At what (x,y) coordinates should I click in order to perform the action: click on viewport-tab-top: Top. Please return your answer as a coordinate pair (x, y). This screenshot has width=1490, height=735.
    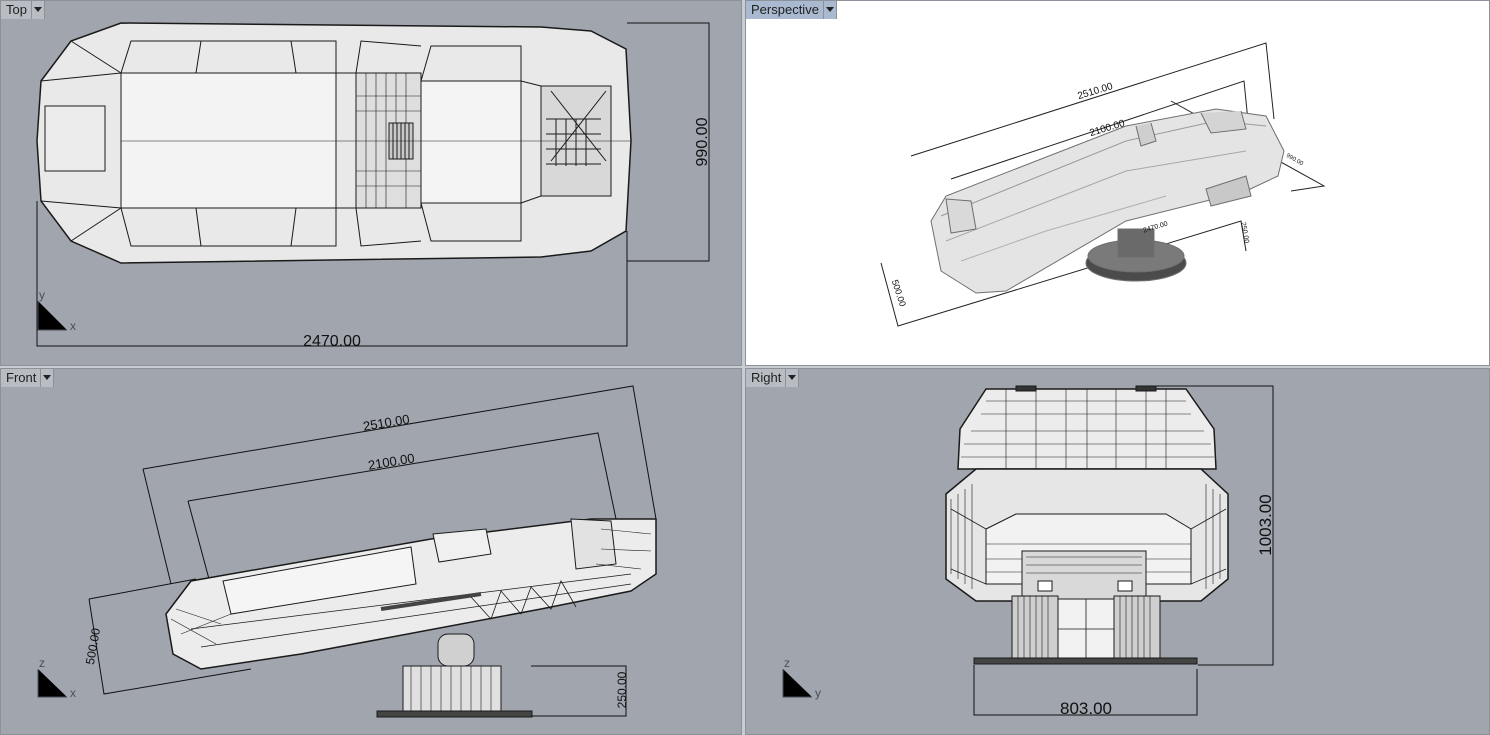
    Looking at the image, I should click on (23, 10).